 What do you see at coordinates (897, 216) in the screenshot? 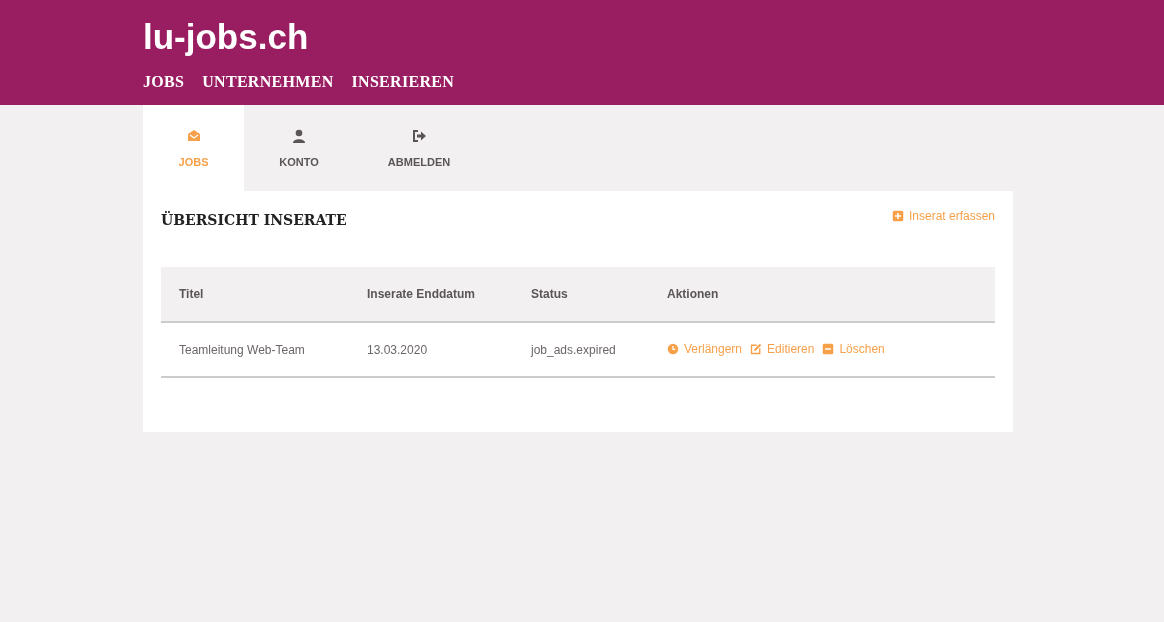
I see `plus-icon` at bounding box center [897, 216].